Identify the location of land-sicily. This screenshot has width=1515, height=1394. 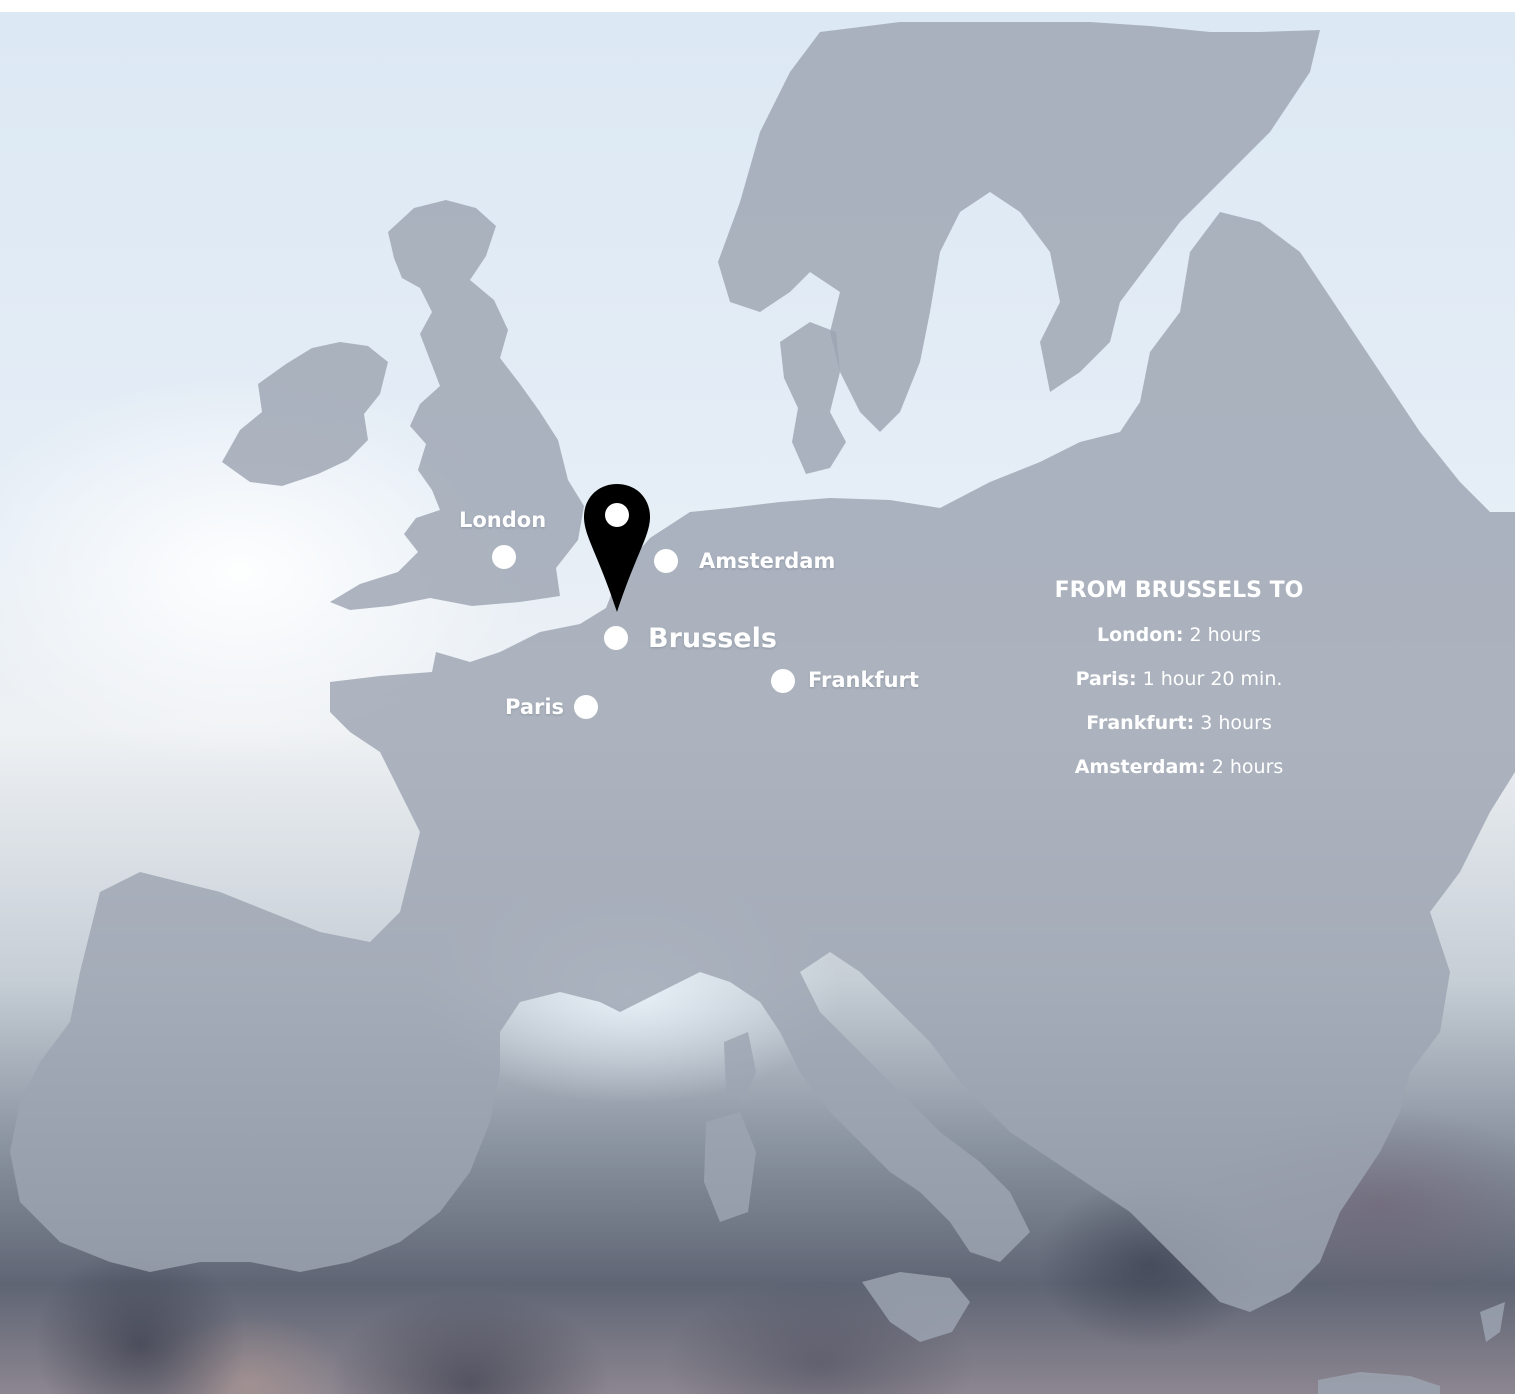
(916, 1307).